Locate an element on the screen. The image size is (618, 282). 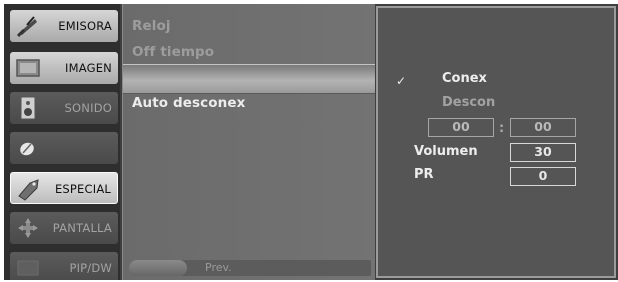
prev-button is located at coordinates (158, 268).